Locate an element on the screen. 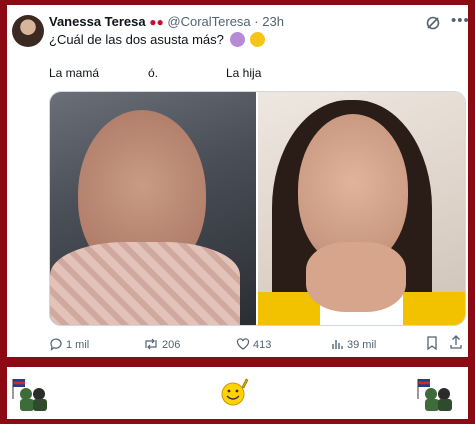 This screenshot has height=424, width=475. tweet-body: ¿Cuál de las dos asusta más? is located at coordinates (136, 39).